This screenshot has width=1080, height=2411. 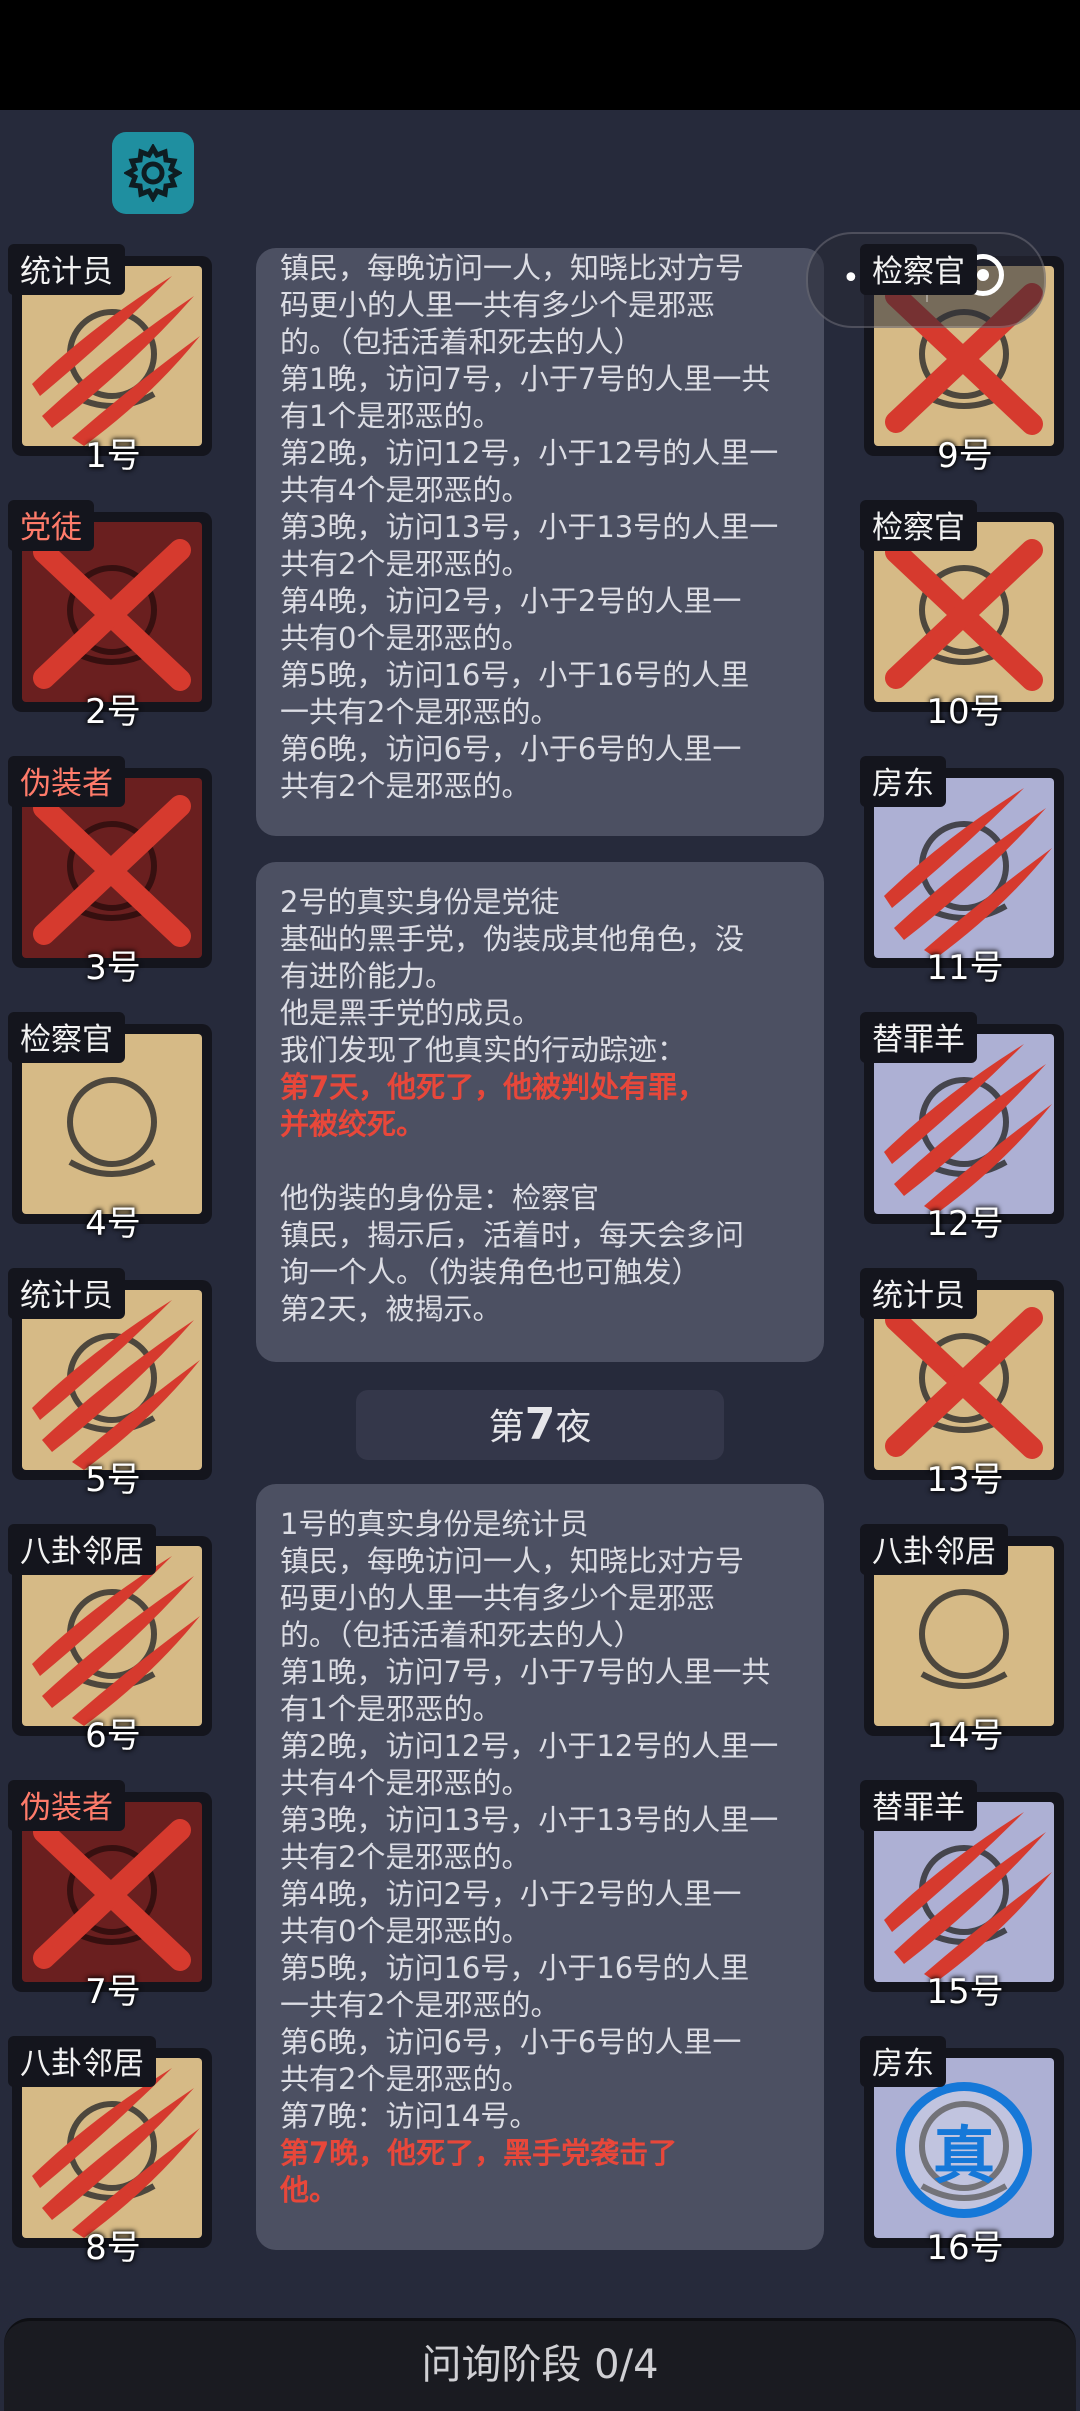 What do you see at coordinates (113, 1736) in the screenshot?
I see `player-number: 6号` at bounding box center [113, 1736].